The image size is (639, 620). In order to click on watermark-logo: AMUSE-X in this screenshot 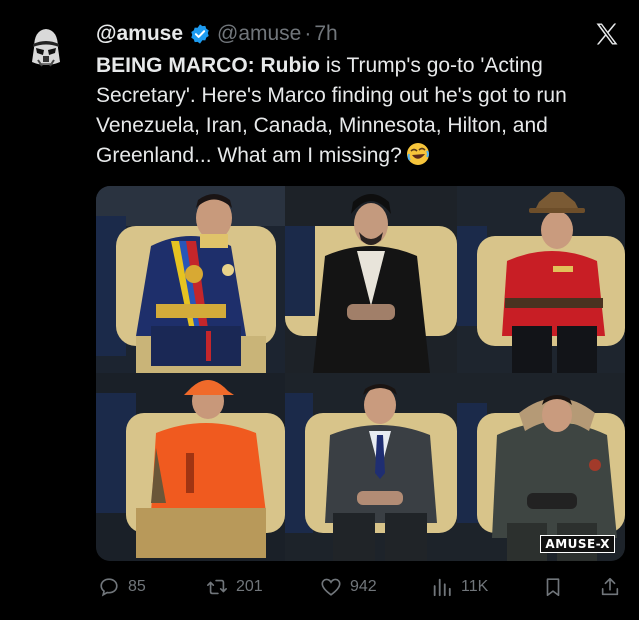, I will do `click(577, 544)`.